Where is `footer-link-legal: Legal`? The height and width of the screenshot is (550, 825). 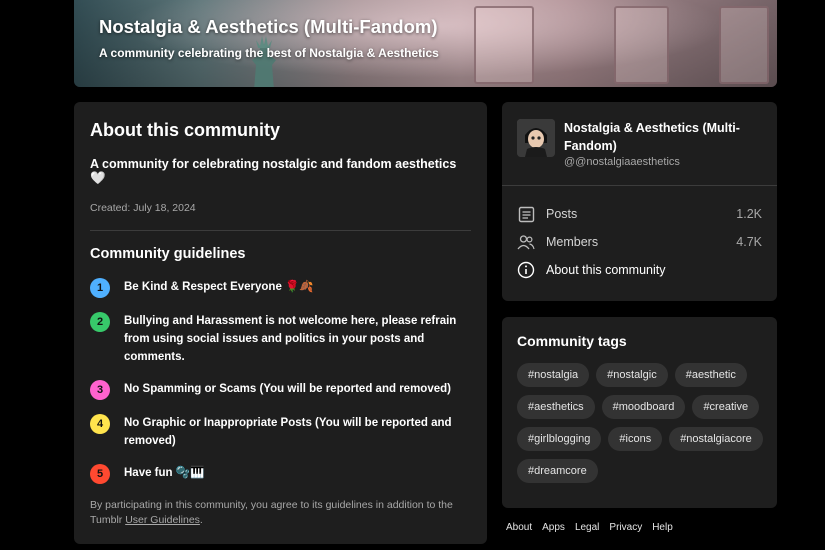
footer-link-legal: Legal is located at coordinates (587, 527).